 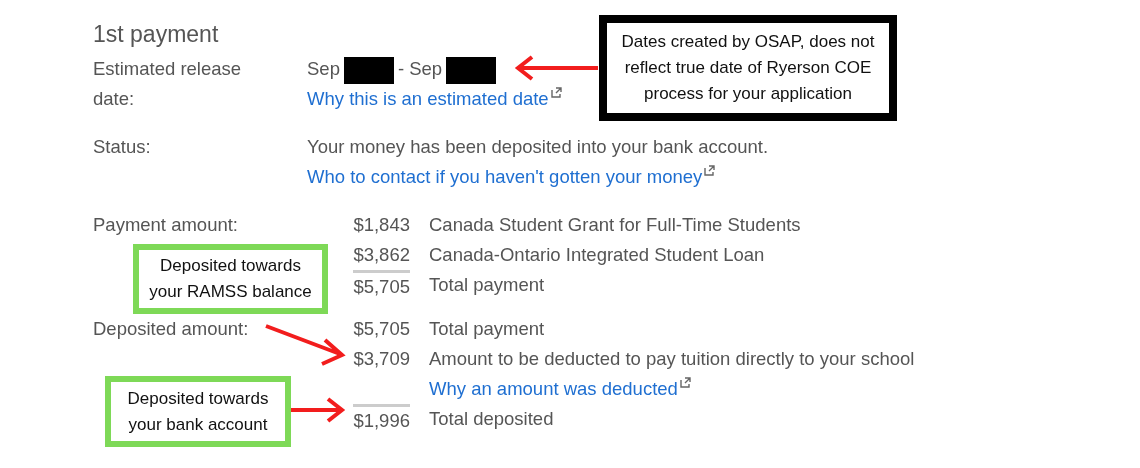 What do you see at coordinates (615, 225) in the screenshot?
I see `amount-description: Canada Student Grant for Full-Time Students` at bounding box center [615, 225].